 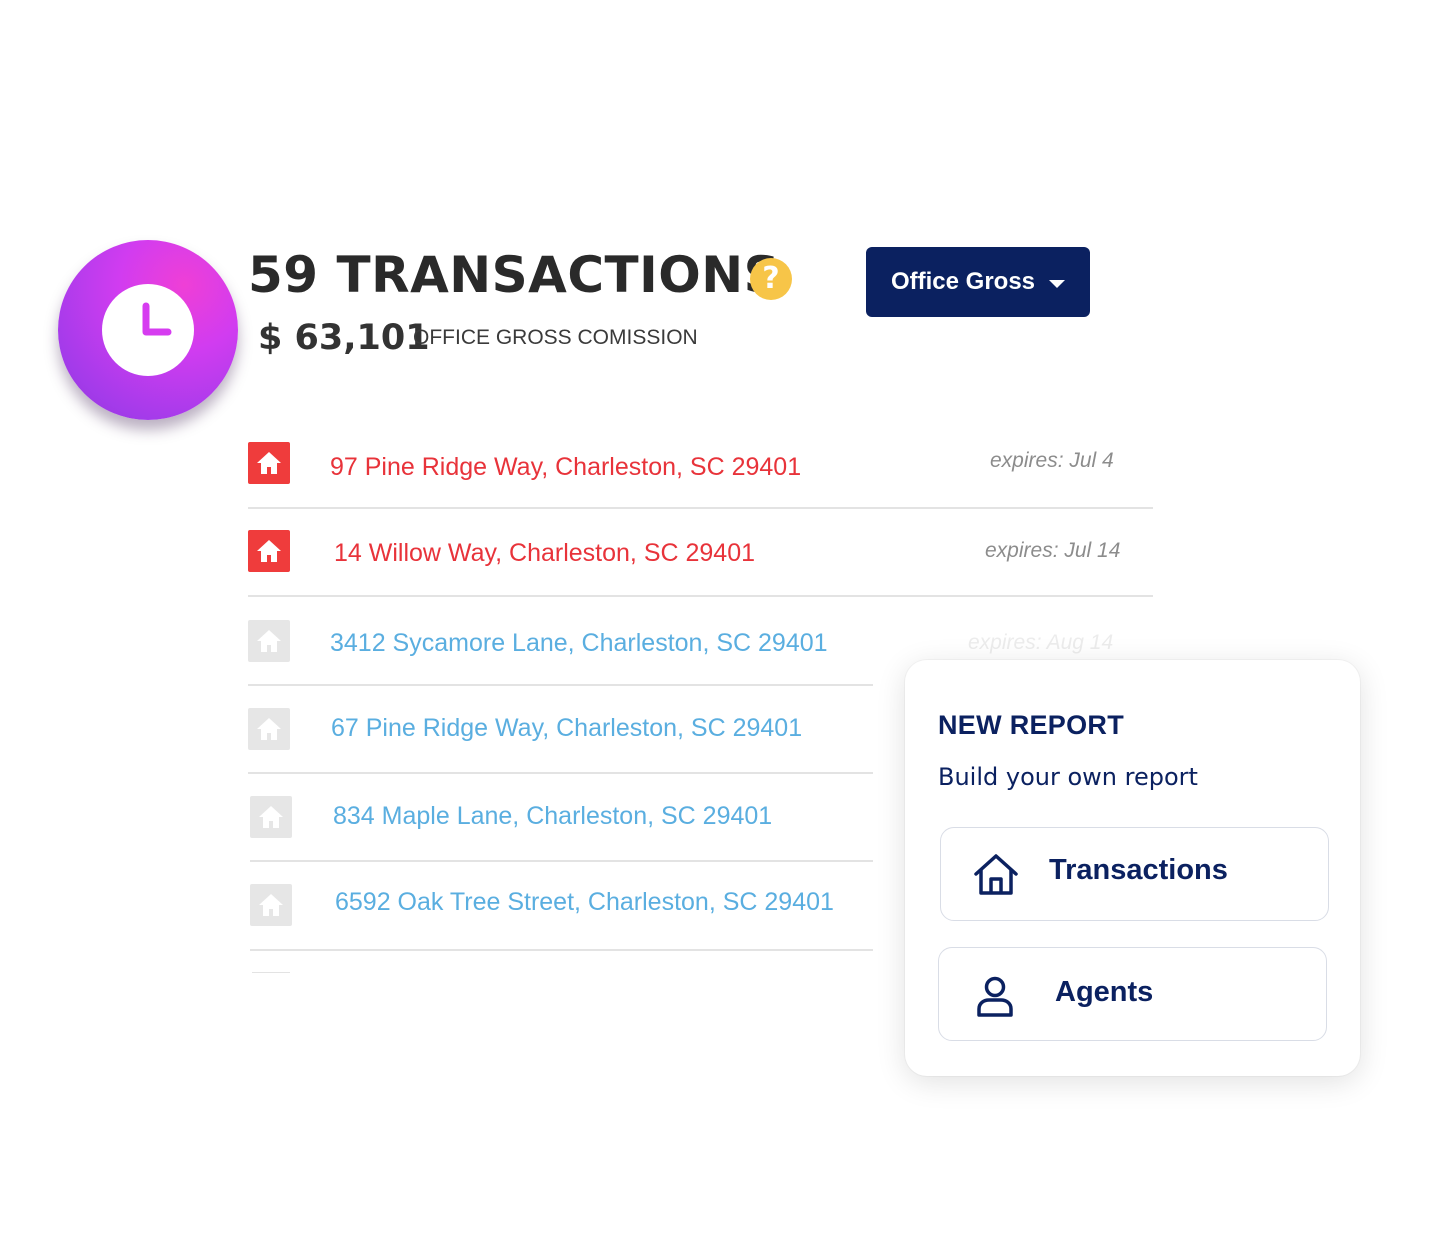 I want to click on transactions-report-label: Transactions, so click(x=1138, y=870).